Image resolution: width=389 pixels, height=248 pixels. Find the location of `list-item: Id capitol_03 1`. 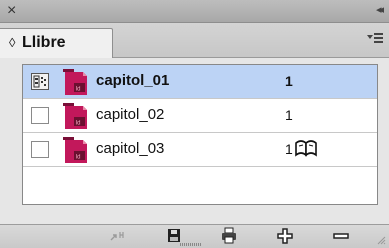

list-item: Id capitol_03 1 is located at coordinates (200, 150).